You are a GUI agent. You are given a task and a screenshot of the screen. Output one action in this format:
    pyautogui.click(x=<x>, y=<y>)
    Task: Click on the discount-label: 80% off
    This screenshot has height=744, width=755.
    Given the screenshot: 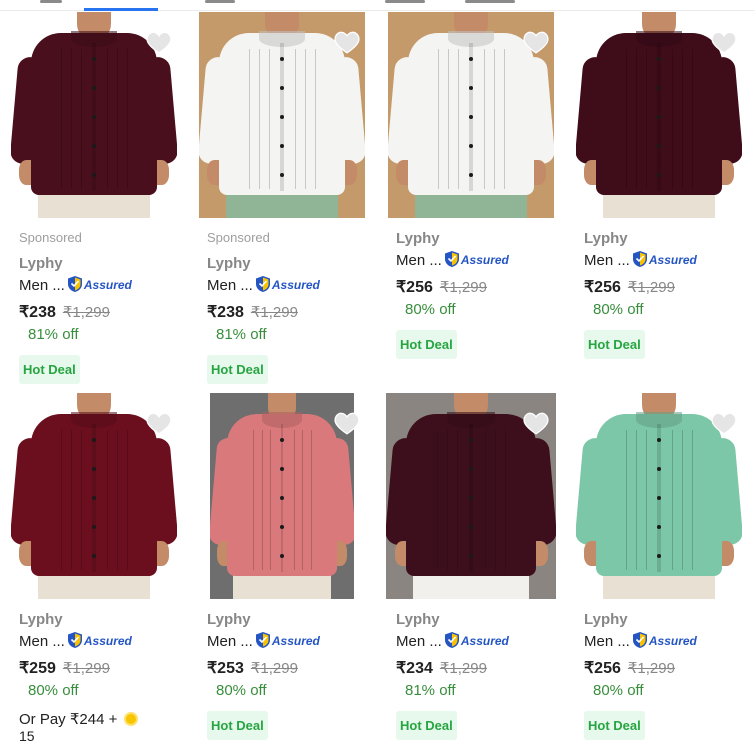 What is the action you would take?
    pyautogui.click(x=618, y=309)
    